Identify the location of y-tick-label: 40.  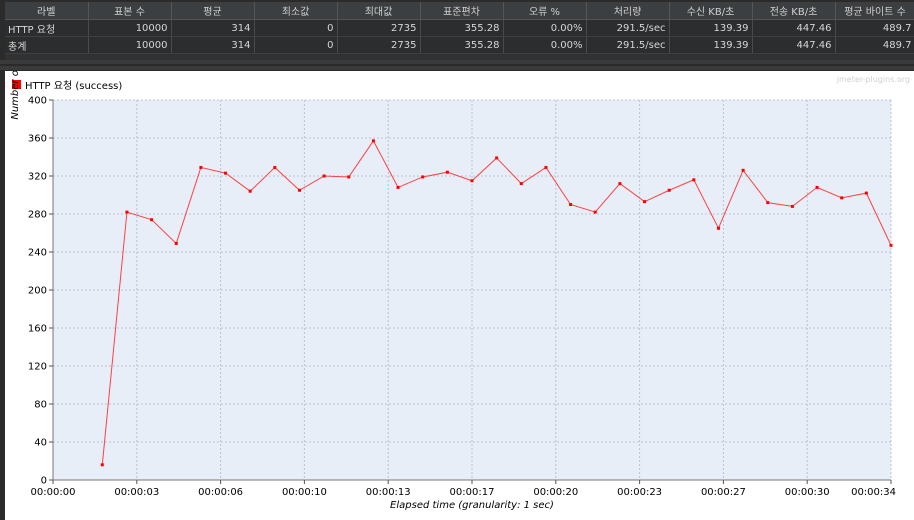
(40, 443).